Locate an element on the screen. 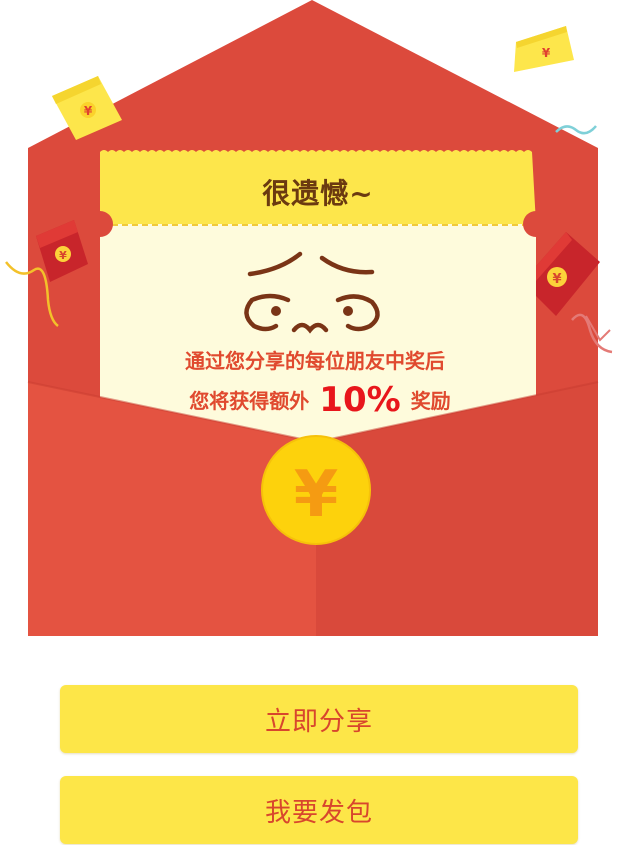 Image resolution: width=624 pixels, height=845 pixels. message-line2-suffix: 奖励 is located at coordinates (430, 401).